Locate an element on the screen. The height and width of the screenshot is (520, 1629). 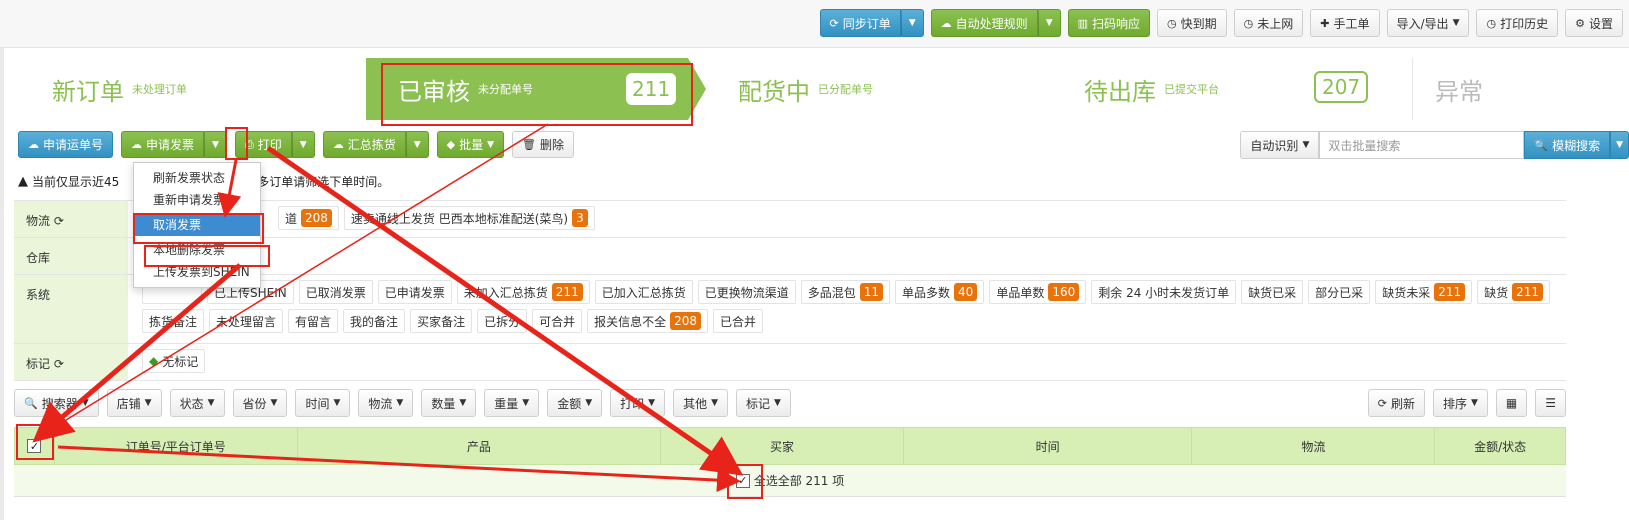
fuzzy-search-caret: ▼ is located at coordinates (1619, 145).